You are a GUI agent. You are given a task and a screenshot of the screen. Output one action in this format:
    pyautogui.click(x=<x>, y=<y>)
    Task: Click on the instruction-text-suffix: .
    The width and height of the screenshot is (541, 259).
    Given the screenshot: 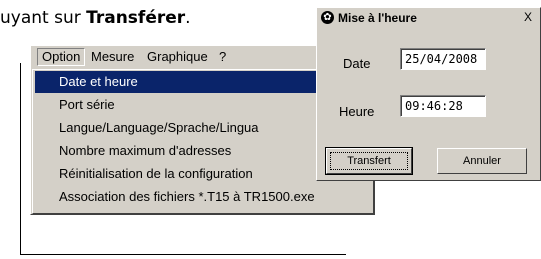 What is the action you would take?
    pyautogui.click(x=188, y=18)
    